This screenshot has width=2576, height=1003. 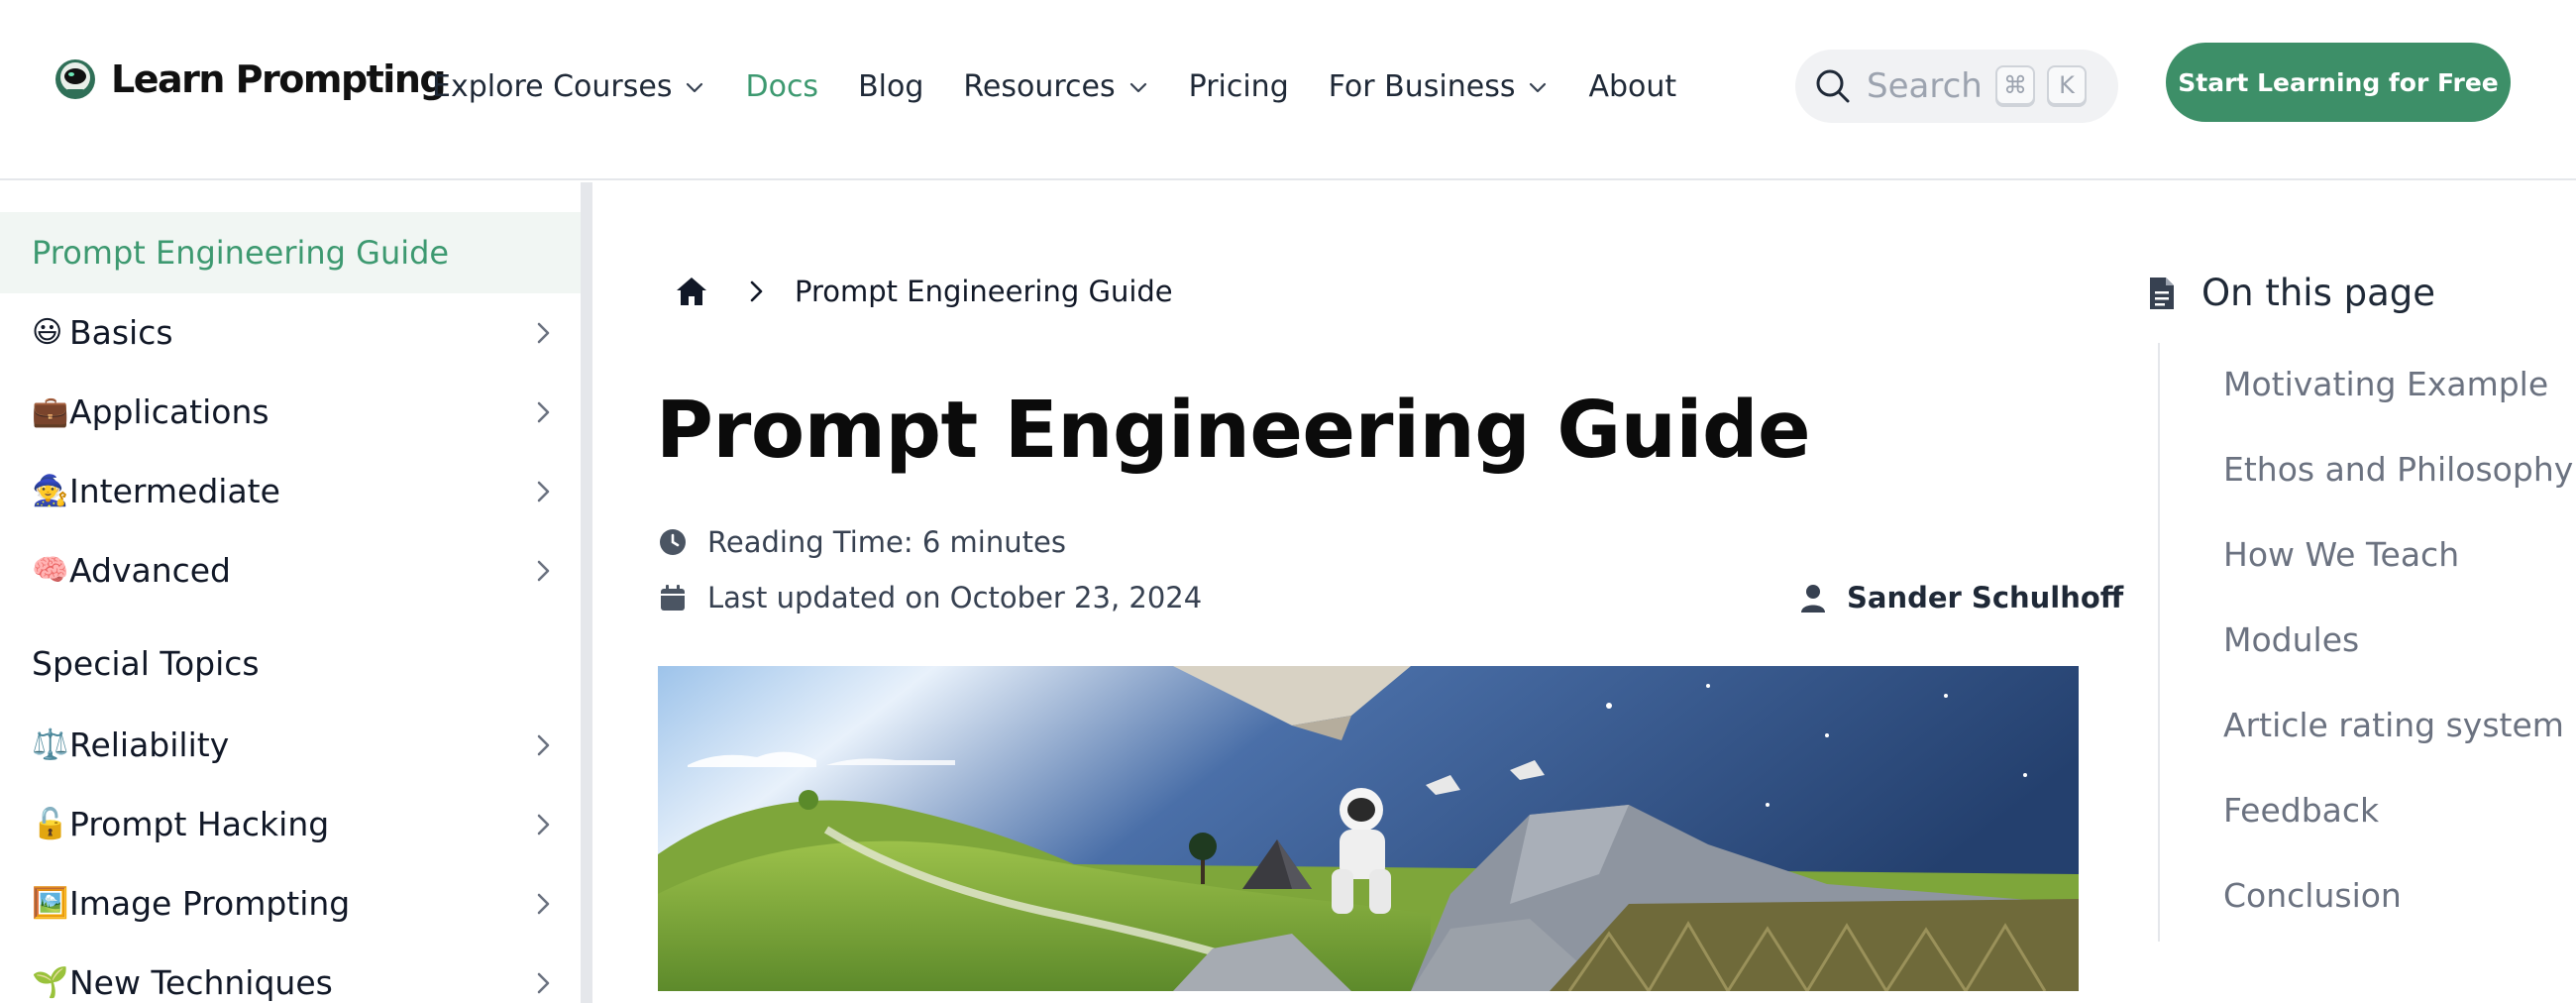 I want to click on toc-item-motivating-example: Motivating Example, so click(x=2385, y=384).